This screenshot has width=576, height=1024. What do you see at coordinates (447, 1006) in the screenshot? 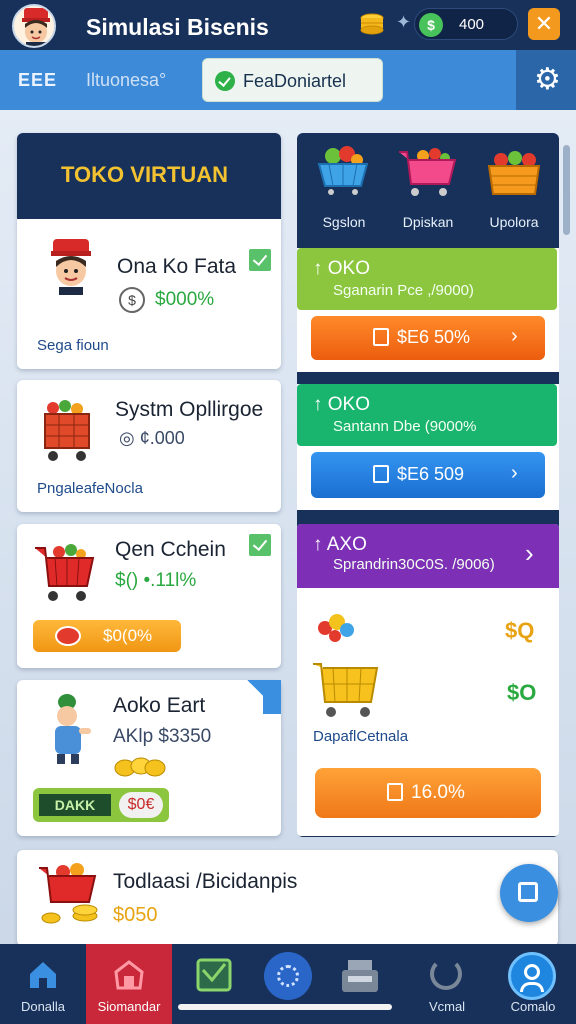
I see `nav-label: Vcmal` at bounding box center [447, 1006].